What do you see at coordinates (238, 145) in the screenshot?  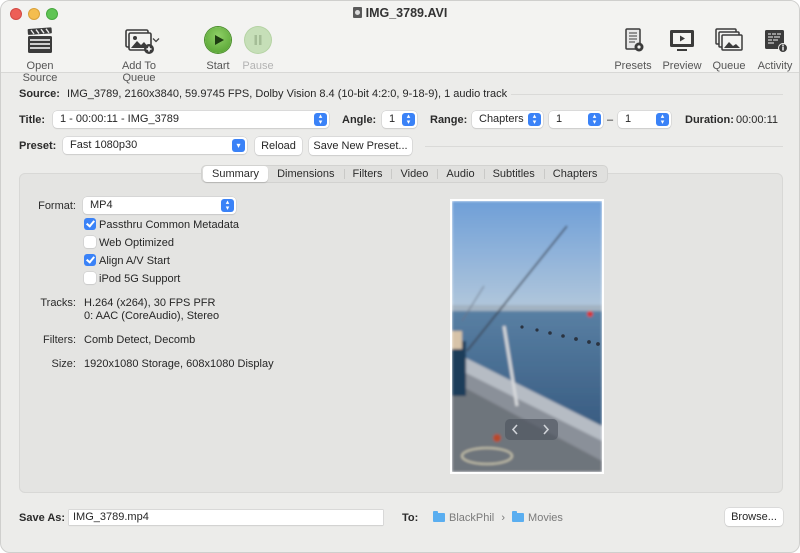 I see `chevron-down-icon: ▾` at bounding box center [238, 145].